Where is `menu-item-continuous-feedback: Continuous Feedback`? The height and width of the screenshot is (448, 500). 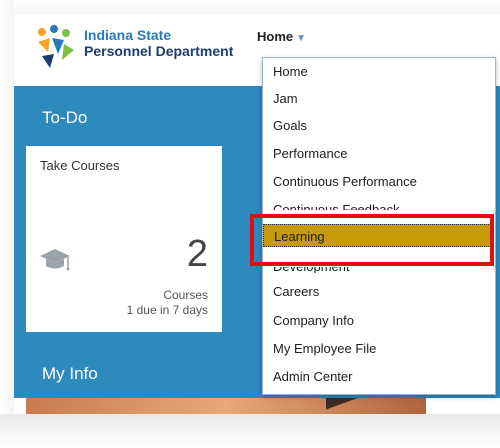
menu-item-continuous-feedback: Continuous Feedback is located at coordinates (379, 204).